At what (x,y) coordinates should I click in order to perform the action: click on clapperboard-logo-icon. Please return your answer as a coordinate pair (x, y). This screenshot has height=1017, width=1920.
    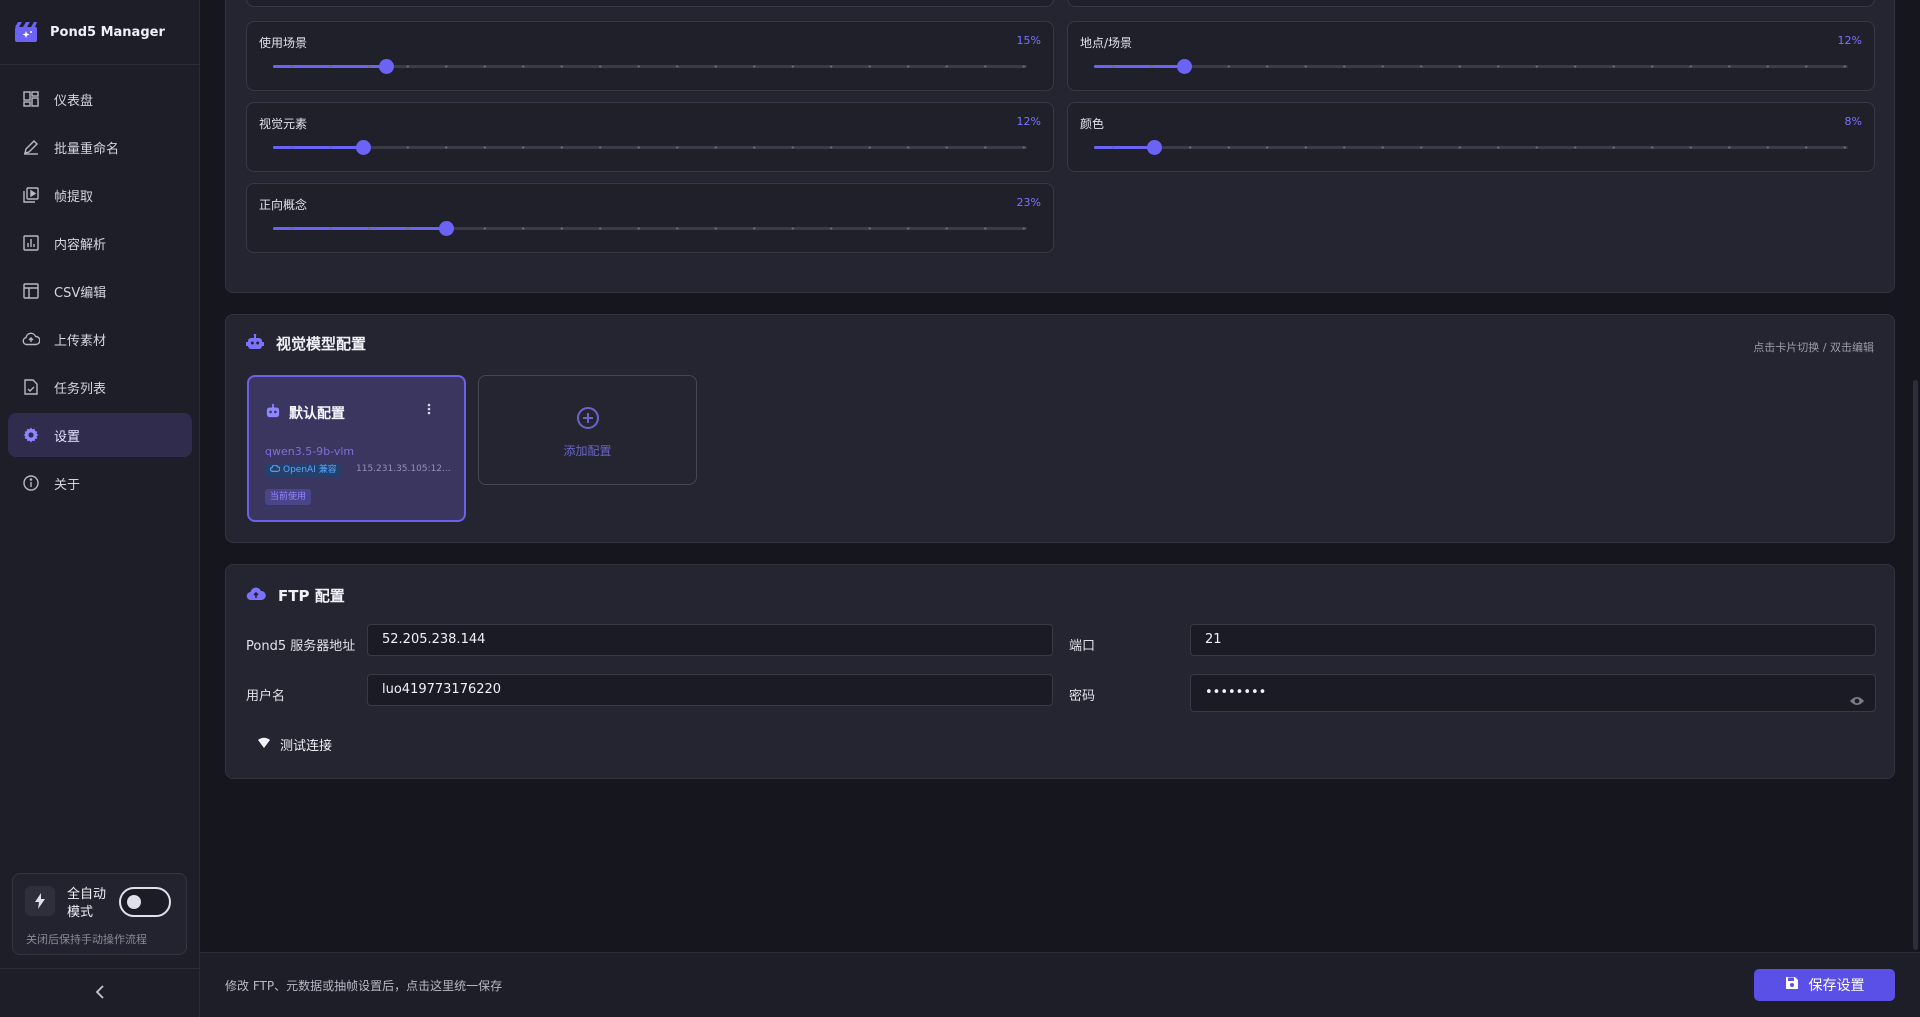
    Looking at the image, I should click on (26, 32).